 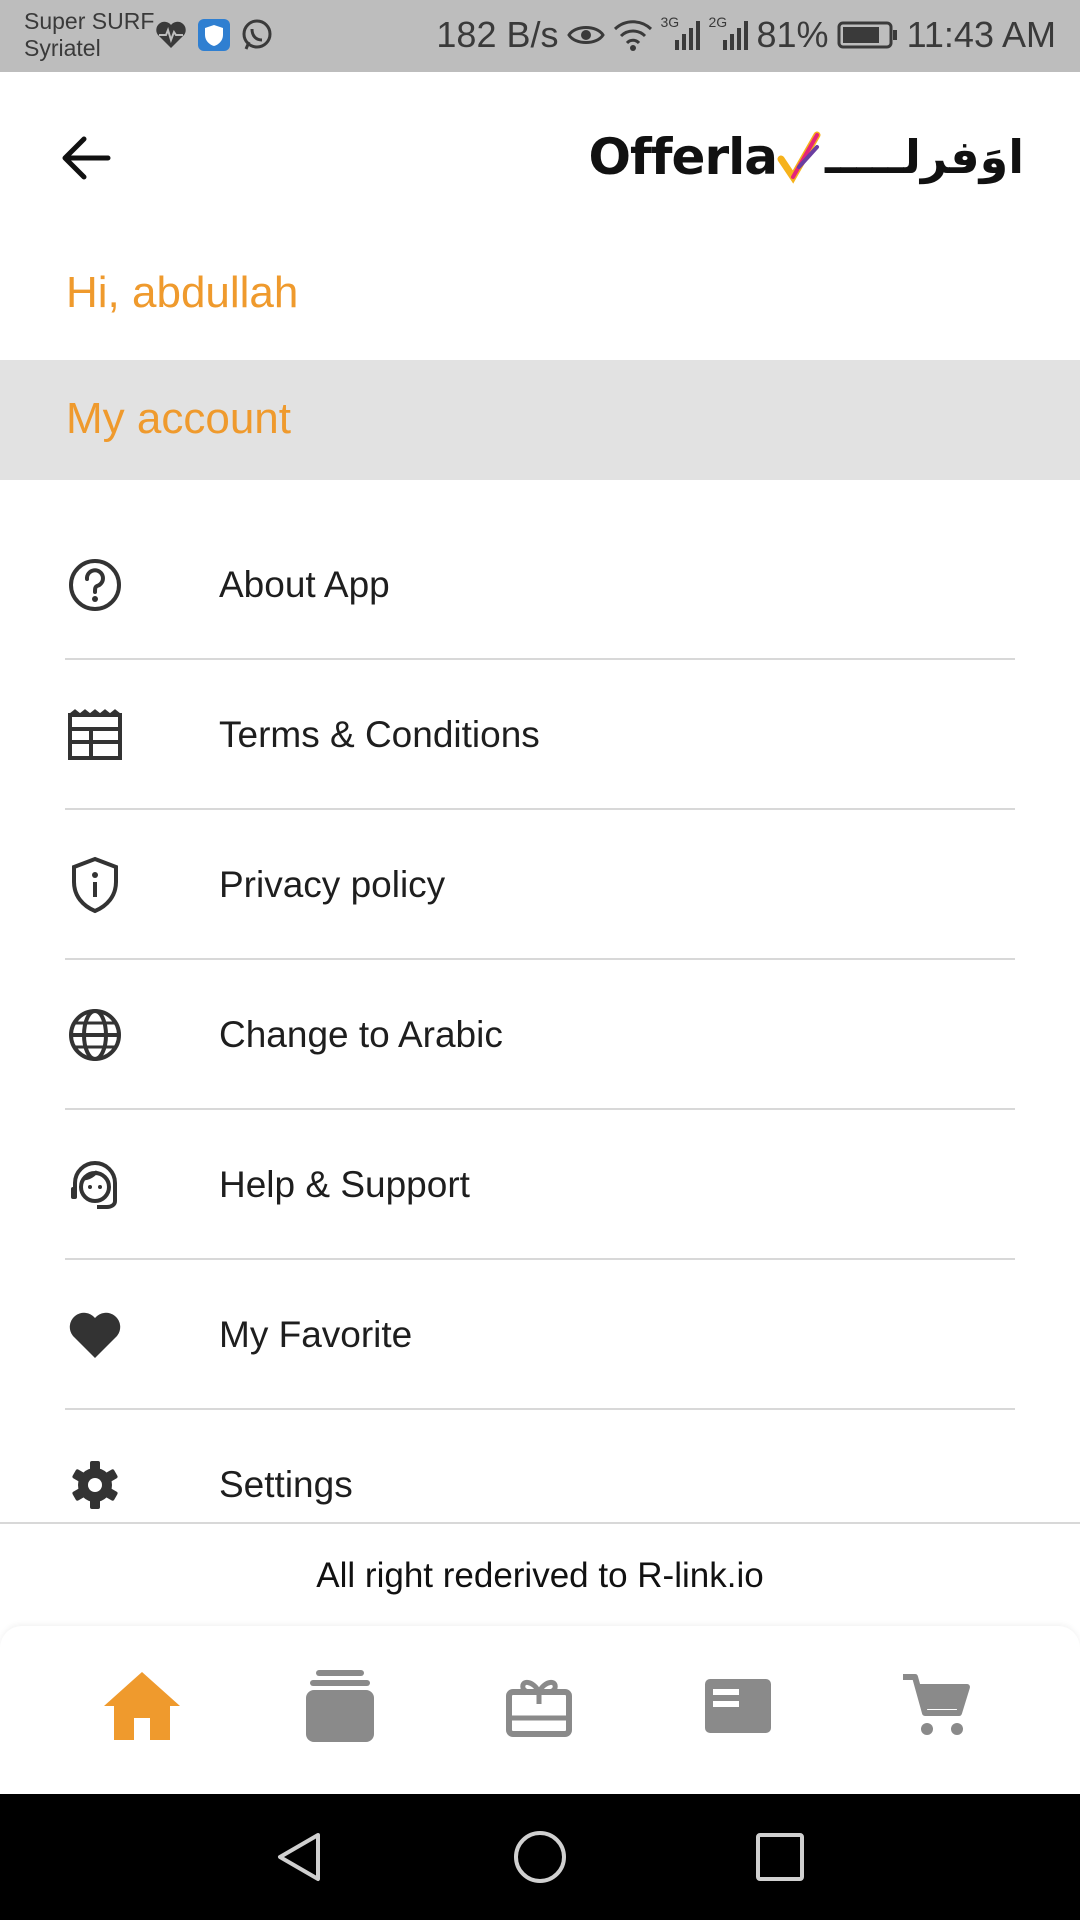 I want to click on heartbeat-icon, so click(x=171, y=37).